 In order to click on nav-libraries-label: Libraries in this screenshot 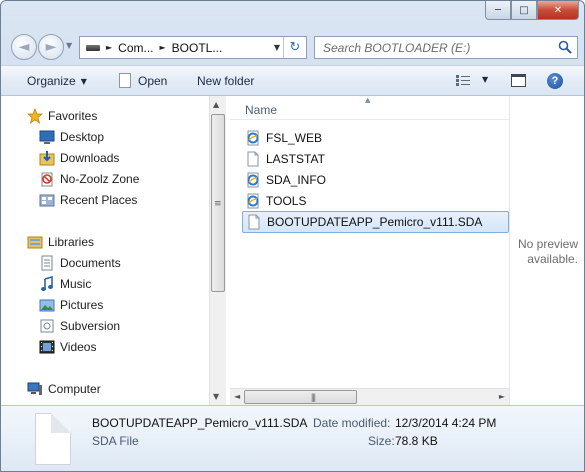, I will do `click(71, 242)`.